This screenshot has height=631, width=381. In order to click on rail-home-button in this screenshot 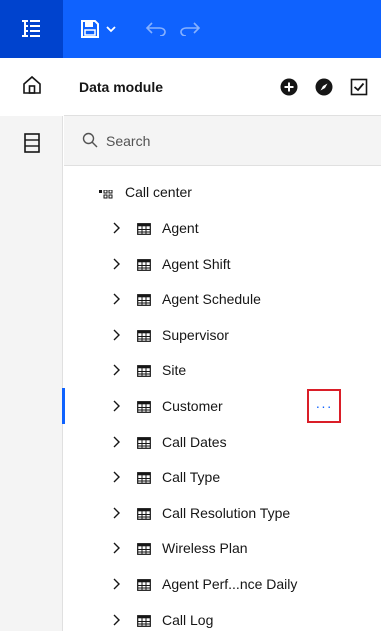, I will do `click(31, 87)`.